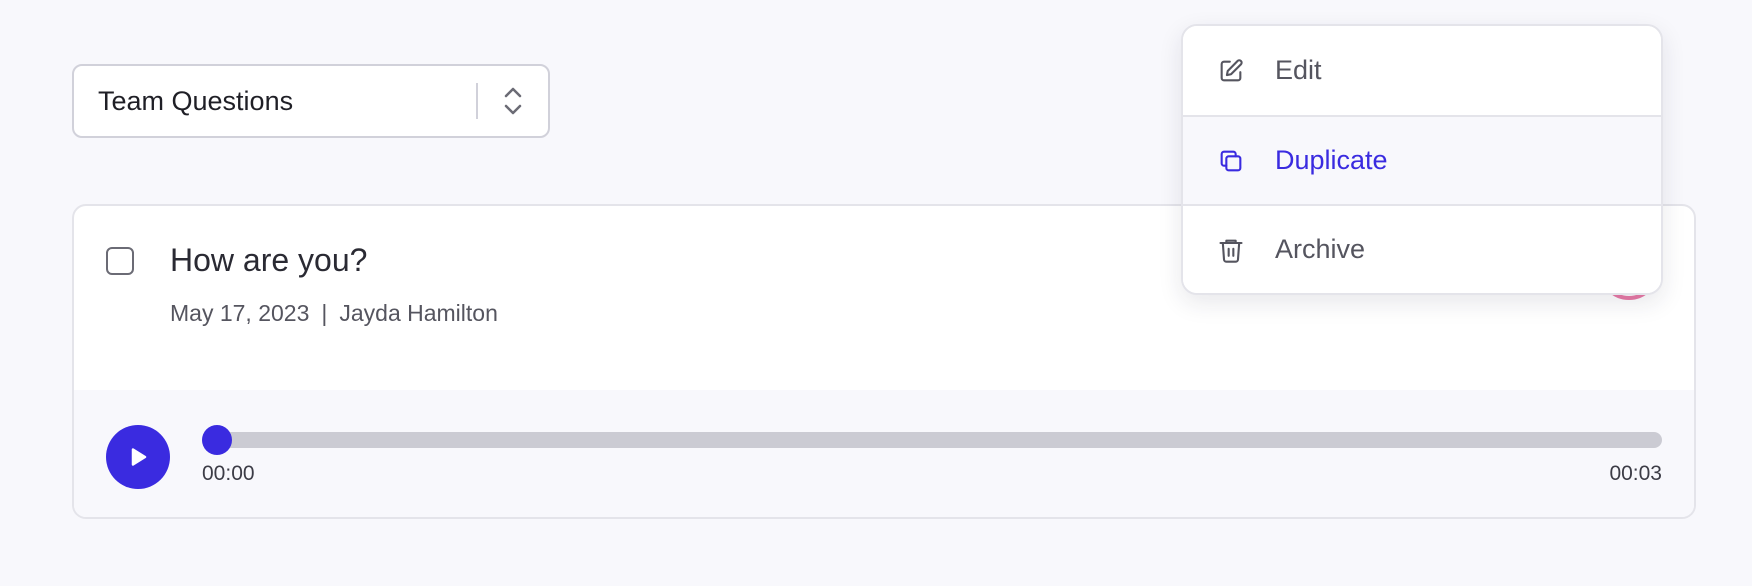 The width and height of the screenshot is (1752, 586). What do you see at coordinates (1320, 249) in the screenshot?
I see `menu-item-label: Archive` at bounding box center [1320, 249].